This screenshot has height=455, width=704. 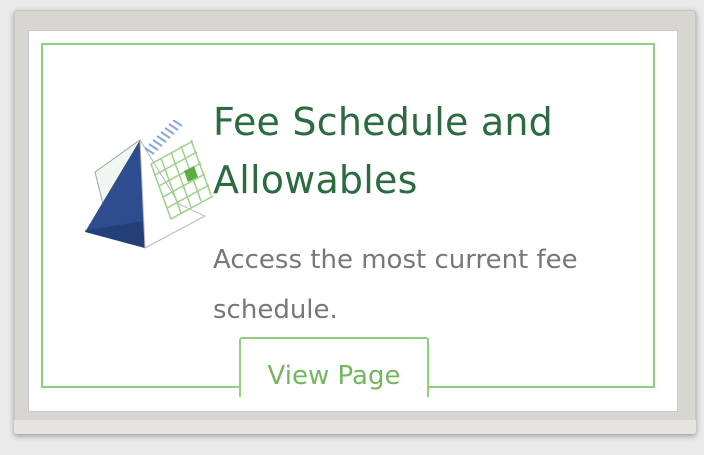 What do you see at coordinates (395, 285) in the screenshot?
I see `card-description: Access the most current fee schedule.` at bounding box center [395, 285].